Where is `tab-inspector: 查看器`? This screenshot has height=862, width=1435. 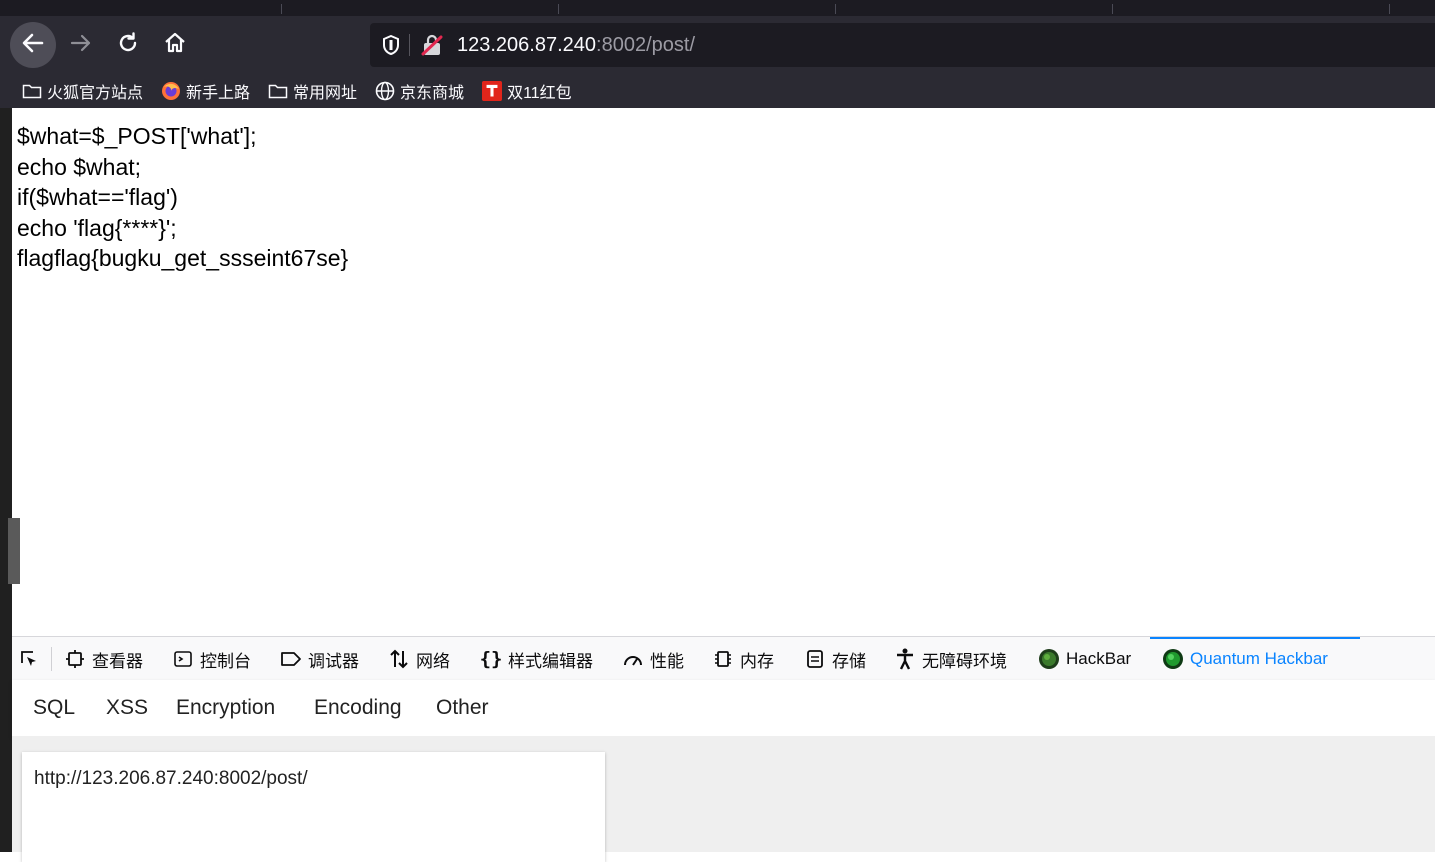 tab-inspector: 查看器 is located at coordinates (103, 659).